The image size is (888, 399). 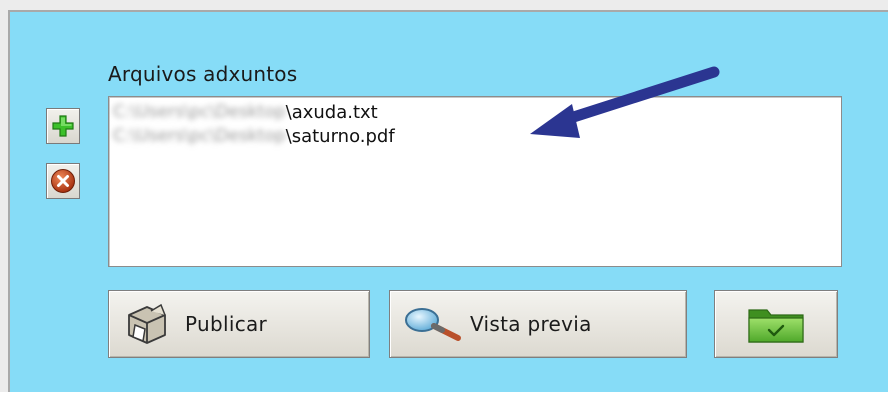 I want to click on folder-check-icon, so click(x=776, y=326).